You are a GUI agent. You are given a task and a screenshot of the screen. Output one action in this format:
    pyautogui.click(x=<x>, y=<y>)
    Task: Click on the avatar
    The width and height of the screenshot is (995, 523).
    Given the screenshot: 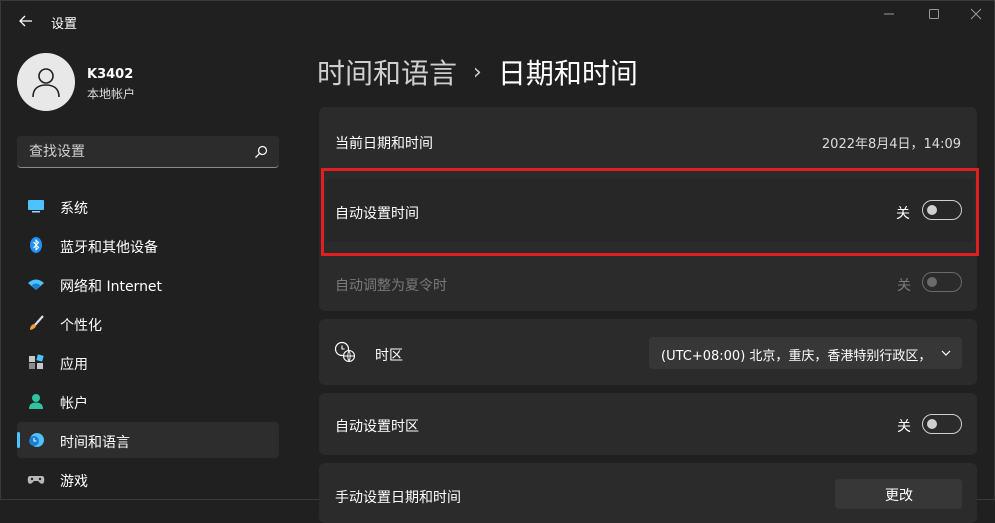 What is the action you would take?
    pyautogui.click(x=46, y=82)
    